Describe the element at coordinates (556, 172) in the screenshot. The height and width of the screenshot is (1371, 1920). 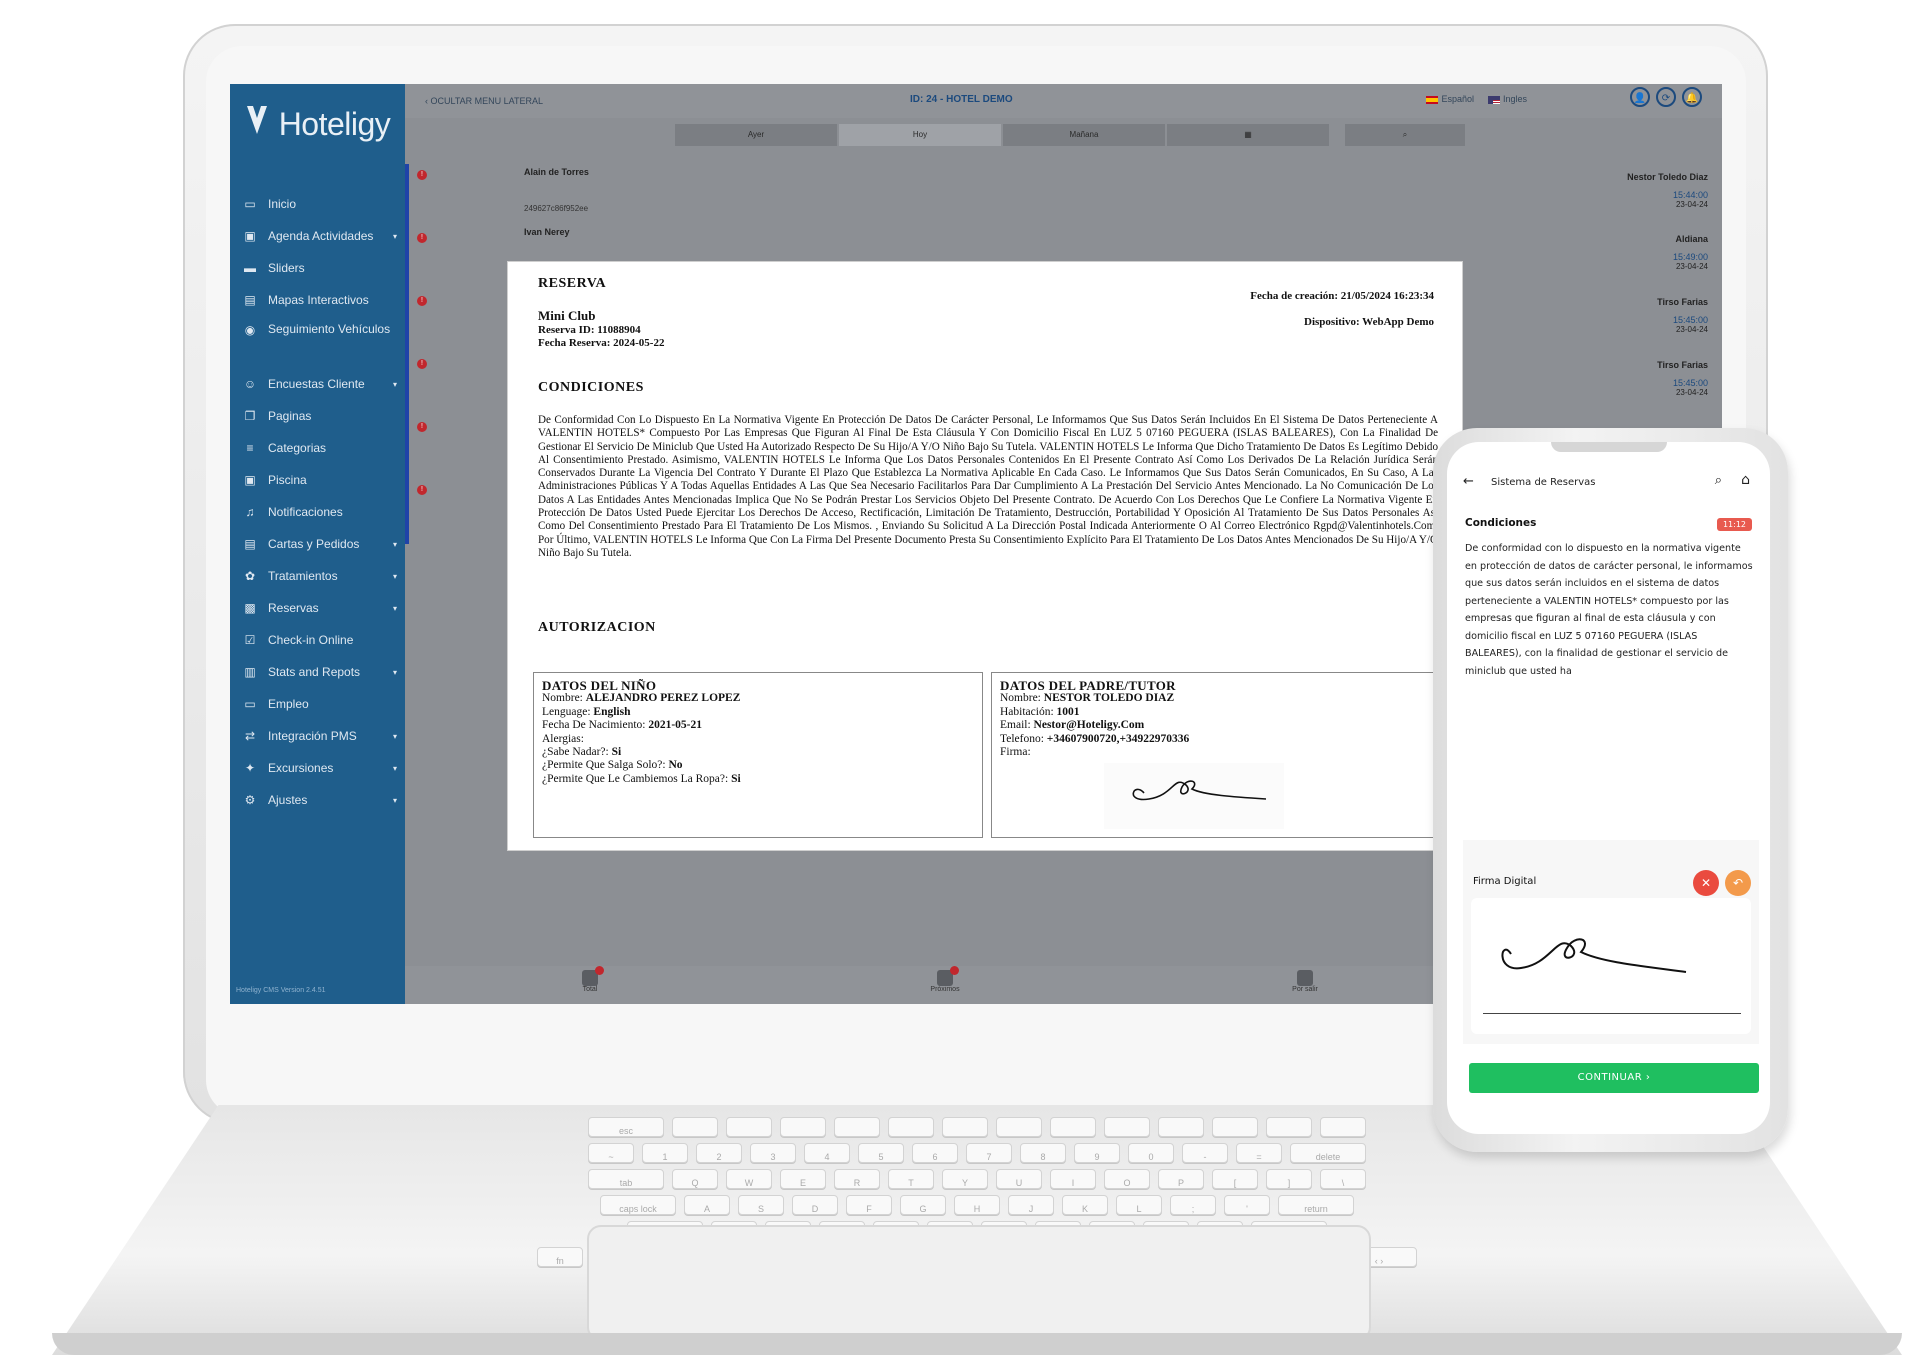
I see `guest-name: Alain de Torres` at that location.